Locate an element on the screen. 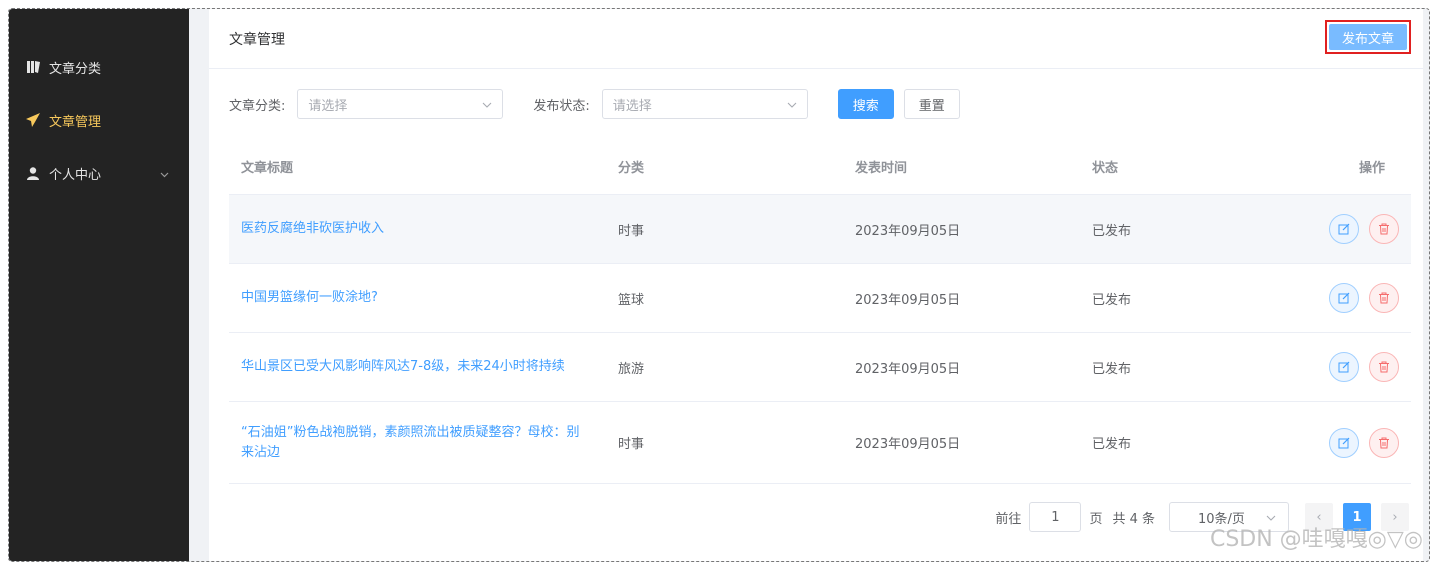 Image resolution: width=1438 pixels, height=570 pixels. watermark: CSDN @哇嘎嘎◎▽◎ is located at coordinates (1316, 539).